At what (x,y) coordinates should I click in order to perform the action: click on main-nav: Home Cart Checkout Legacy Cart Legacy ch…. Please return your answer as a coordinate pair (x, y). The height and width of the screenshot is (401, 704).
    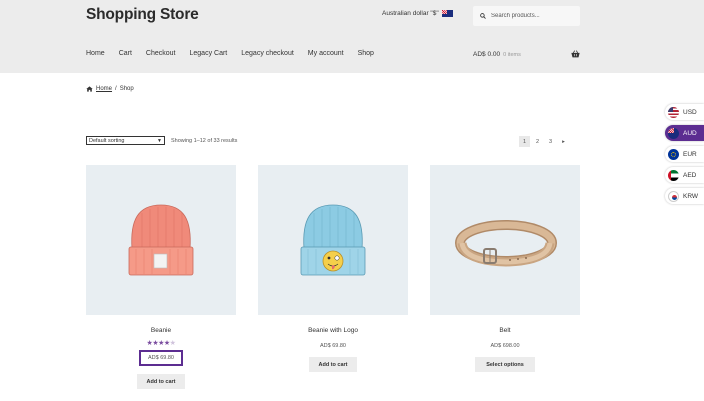
    Looking at the image, I should click on (237, 53).